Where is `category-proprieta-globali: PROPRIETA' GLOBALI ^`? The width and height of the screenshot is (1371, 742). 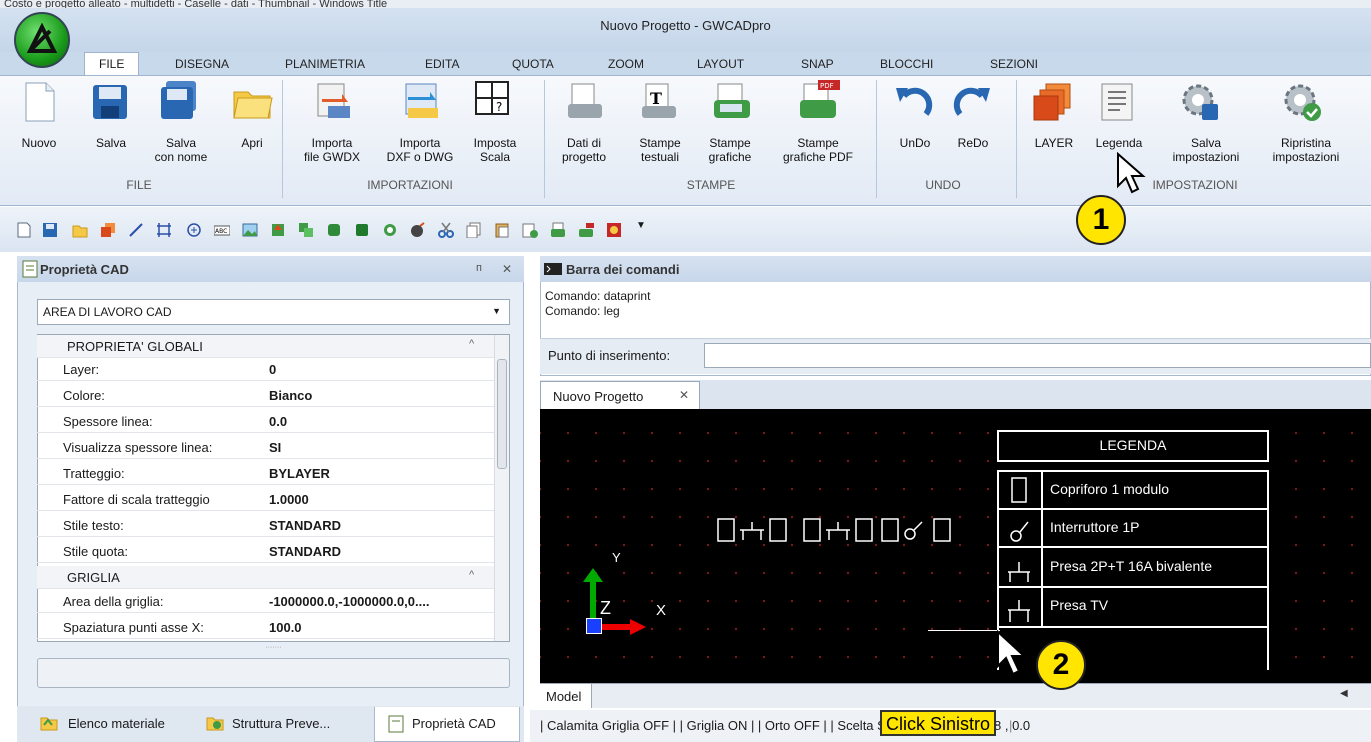 category-proprieta-globali: PROPRIETA' GLOBALI ^ is located at coordinates (265, 346).